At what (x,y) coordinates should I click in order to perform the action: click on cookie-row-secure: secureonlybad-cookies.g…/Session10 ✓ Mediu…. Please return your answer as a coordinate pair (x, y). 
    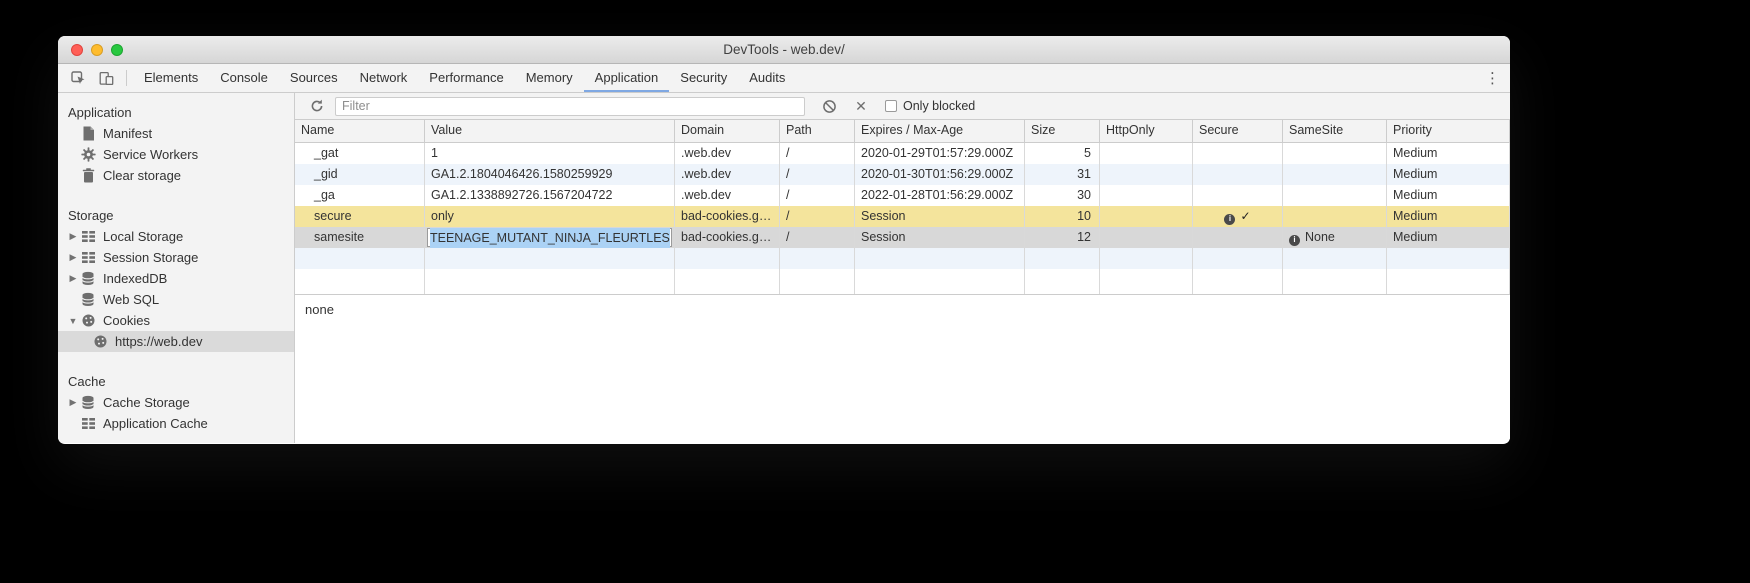
    Looking at the image, I should click on (902, 216).